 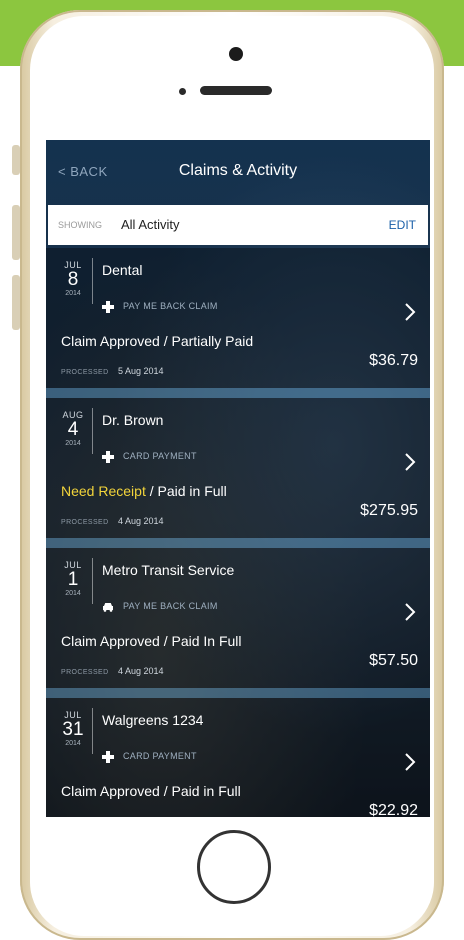 What do you see at coordinates (16, 302) in the screenshot?
I see `volume-down-button` at bounding box center [16, 302].